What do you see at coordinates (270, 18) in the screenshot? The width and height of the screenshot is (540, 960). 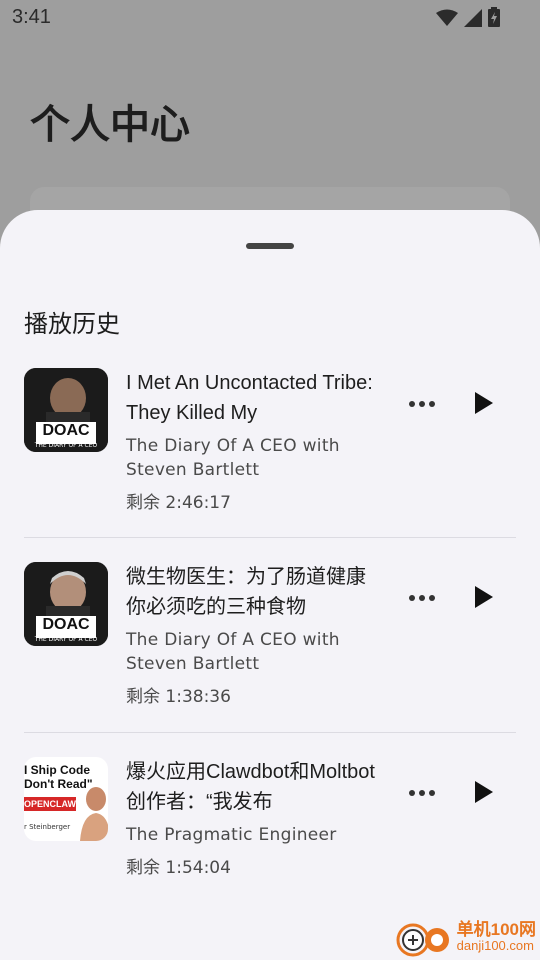 I see `status-bar: 3:41` at bounding box center [270, 18].